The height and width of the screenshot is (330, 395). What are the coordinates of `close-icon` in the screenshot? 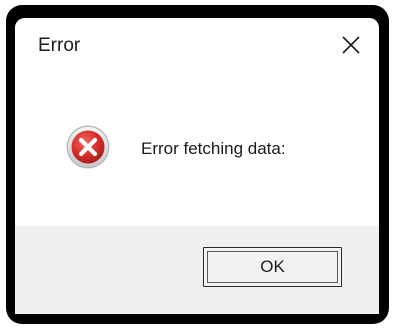 It's located at (351, 45).